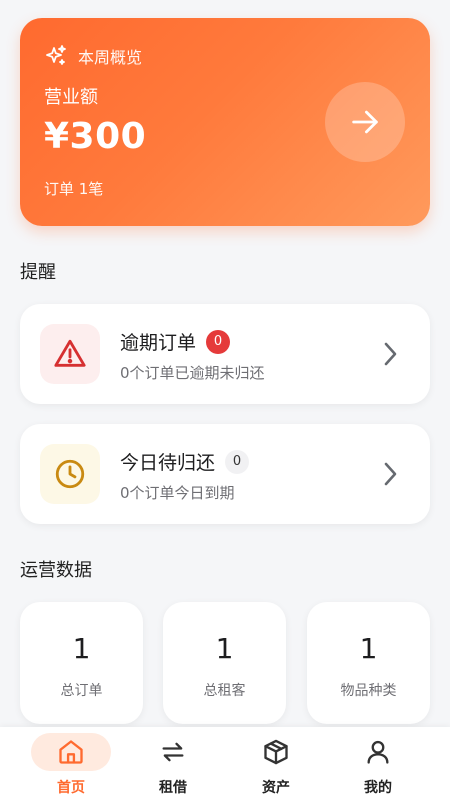 The height and width of the screenshot is (800, 450). What do you see at coordinates (192, 373) in the screenshot?
I see `overdue-orders-subtitle: 0个订单已逾期未归还` at bounding box center [192, 373].